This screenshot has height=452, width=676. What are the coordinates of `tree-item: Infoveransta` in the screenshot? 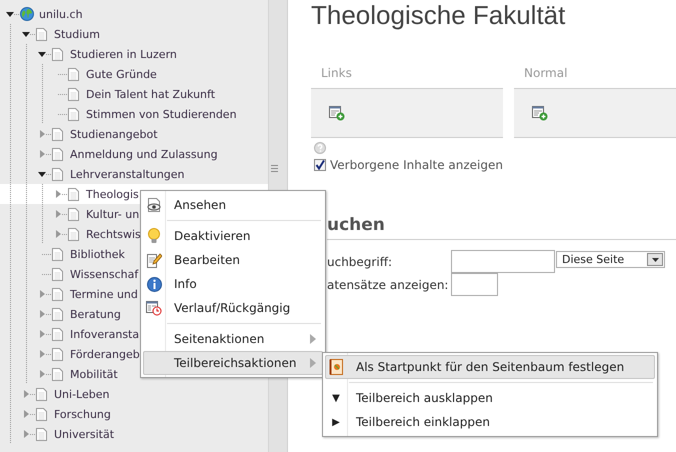 It's located at (96, 334).